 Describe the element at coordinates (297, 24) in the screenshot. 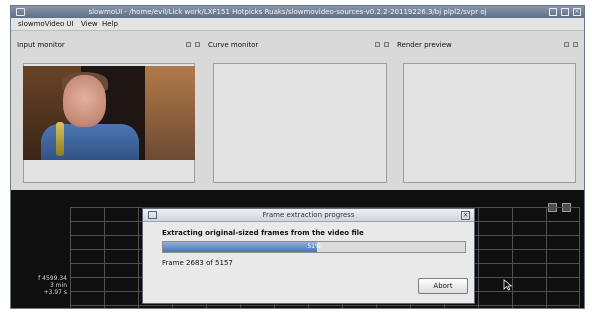

I see `menu-bar: slowmoVideo UI View Help` at that location.